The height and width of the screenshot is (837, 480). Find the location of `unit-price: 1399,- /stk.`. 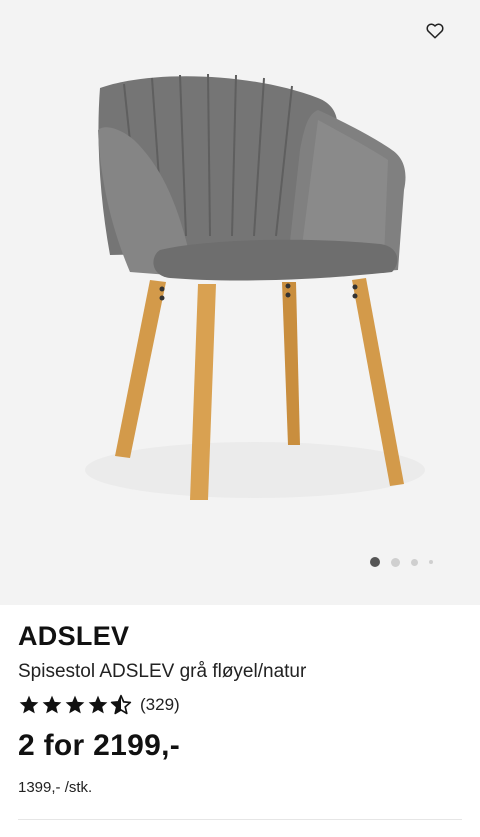

unit-price: 1399,- /stk. is located at coordinates (55, 787).